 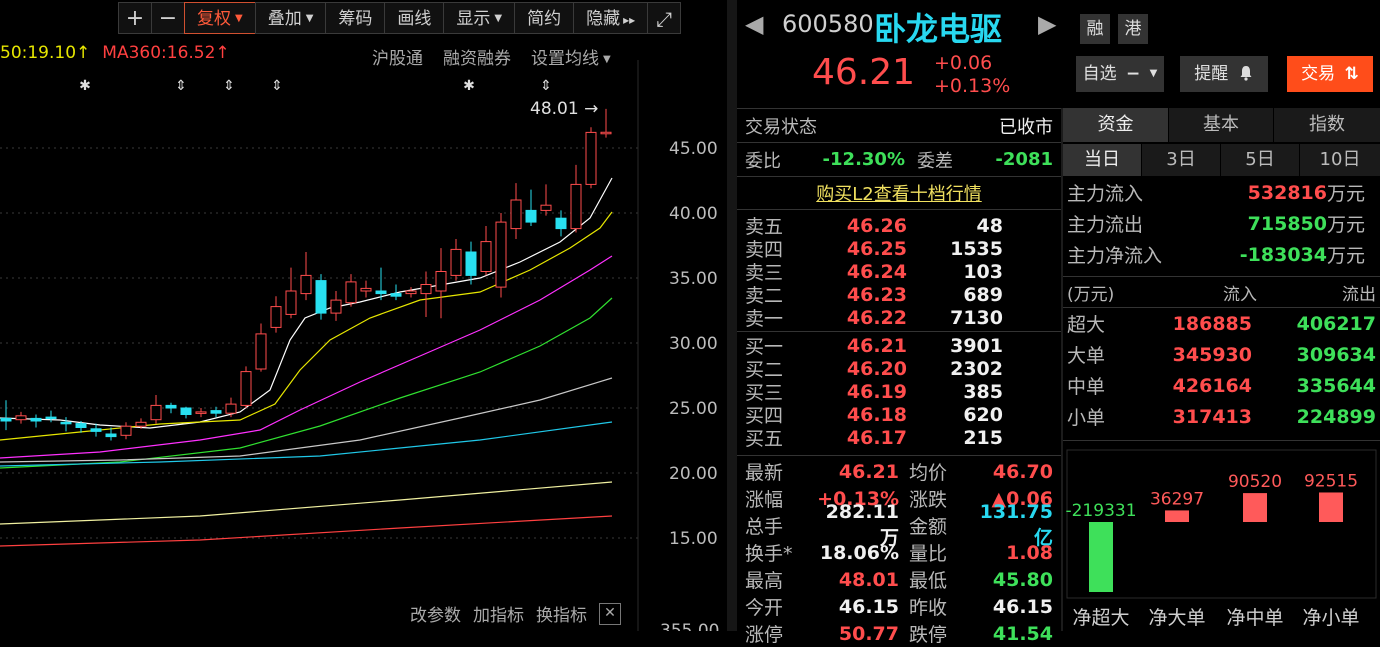 What do you see at coordinates (976, 345) in the screenshot?
I see `bid-volume: 3901` at bounding box center [976, 345].